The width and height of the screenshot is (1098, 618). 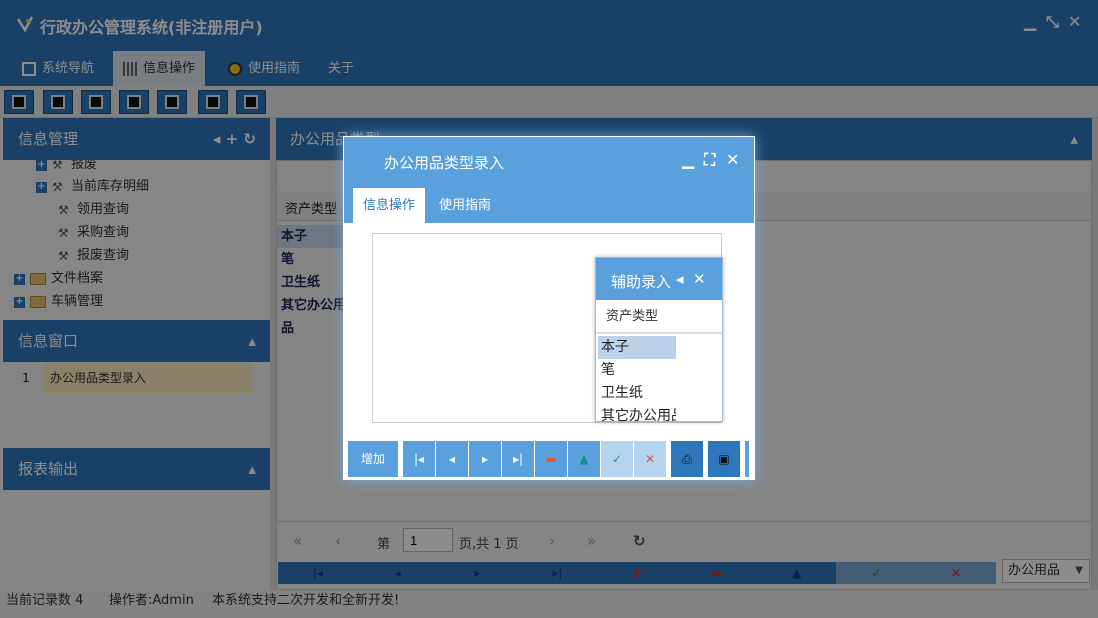 What do you see at coordinates (549, 161) in the screenshot?
I see `dialog-header: 办公用品类型录入 ▁ ⛶ ✕` at bounding box center [549, 161].